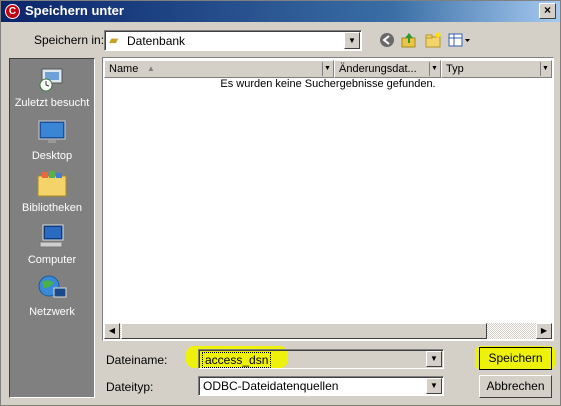 This screenshot has height=406, width=561. Describe the element at coordinates (52, 132) in the screenshot. I see `desktop-icon` at that location.